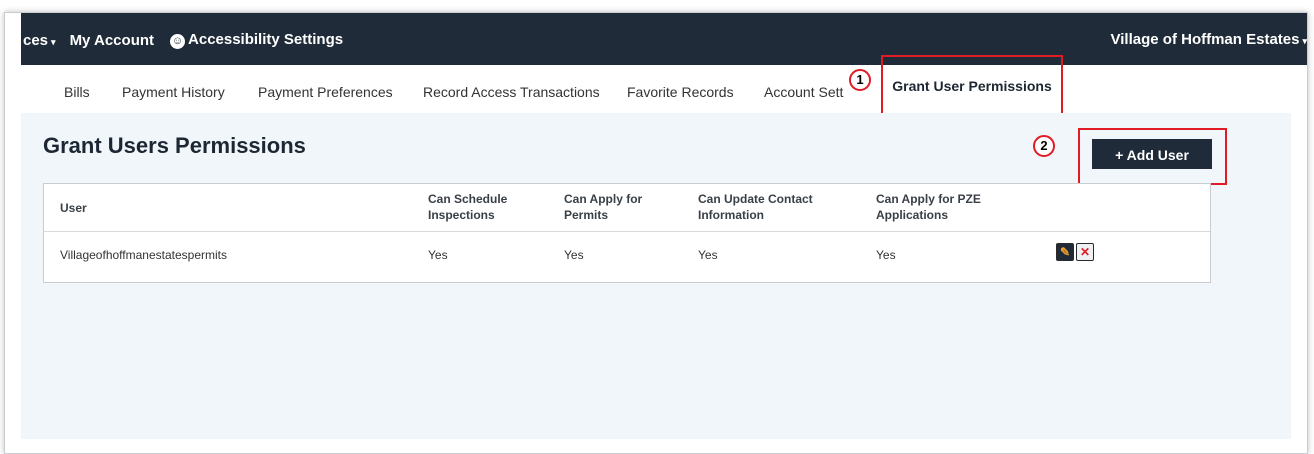 Image resolution: width=1314 pixels, height=454 pixels. Describe the element at coordinates (325, 92) in the screenshot. I see `tab-payment-preferences: Payment Preferences` at that location.